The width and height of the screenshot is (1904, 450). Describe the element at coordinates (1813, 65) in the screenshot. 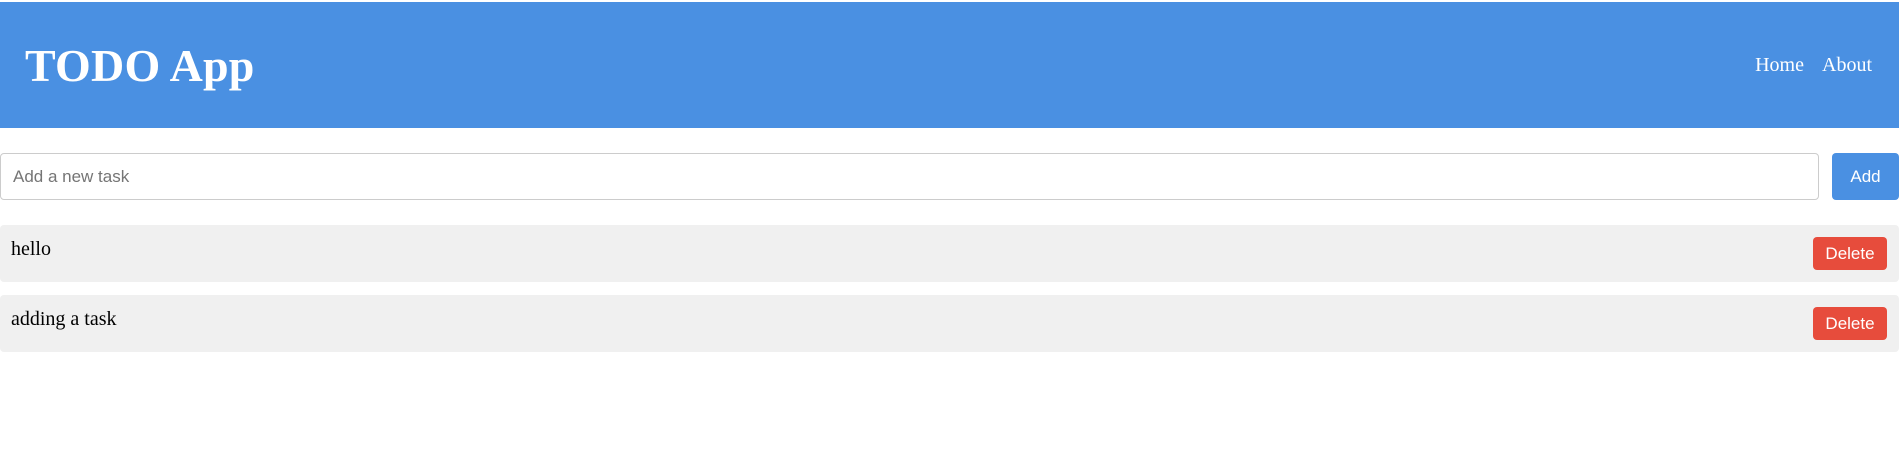

I see `main-nav: Home About` at that location.